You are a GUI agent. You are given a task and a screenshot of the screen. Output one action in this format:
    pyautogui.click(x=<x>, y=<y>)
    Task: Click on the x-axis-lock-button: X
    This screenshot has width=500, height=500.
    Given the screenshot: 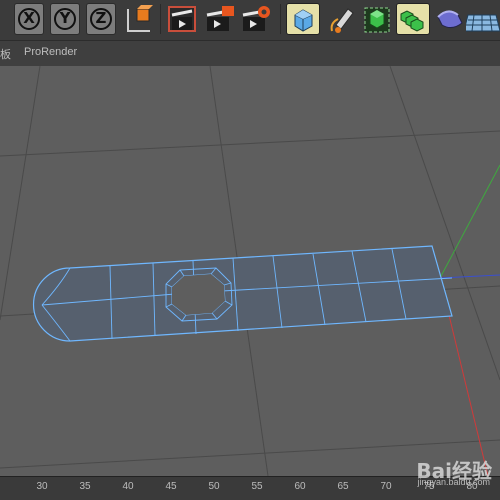 What is the action you would take?
    pyautogui.click(x=29, y=19)
    